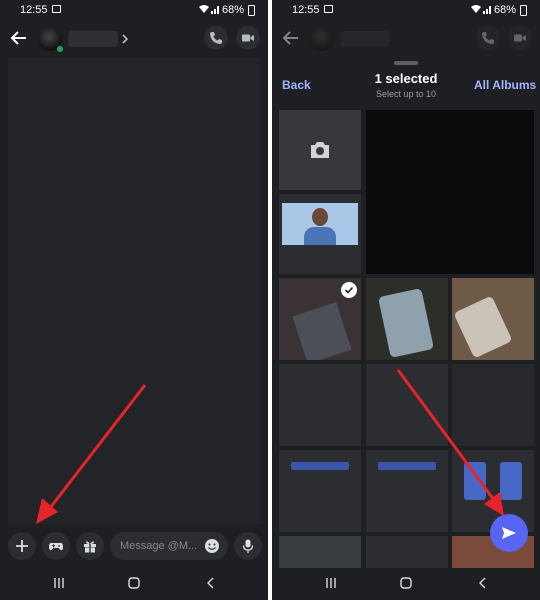 The width and height of the screenshot is (540, 600). I want to click on plus-icon, so click(22, 546).